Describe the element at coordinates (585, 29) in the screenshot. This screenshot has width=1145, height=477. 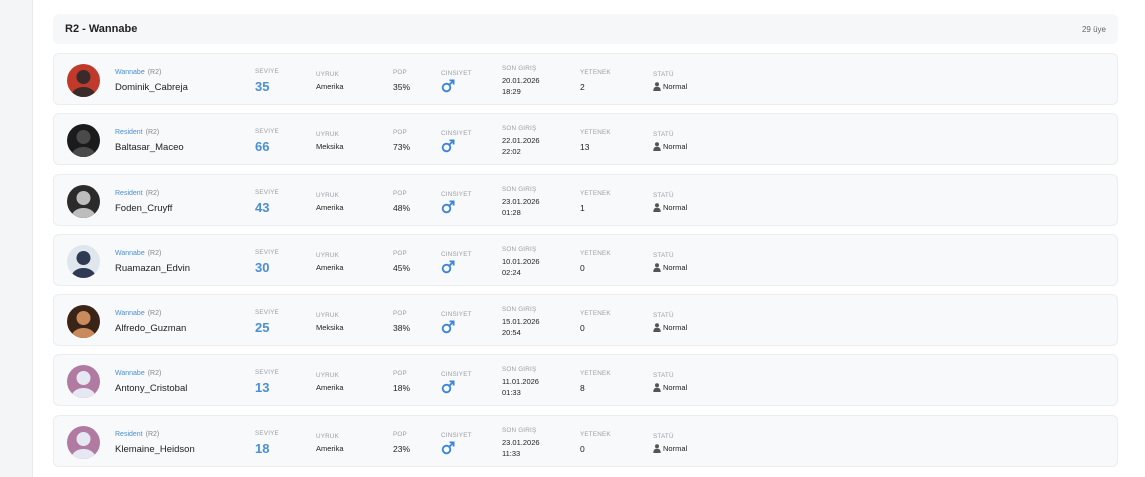
I see `group-header: R2 - Wannabe 29 üye` at that location.